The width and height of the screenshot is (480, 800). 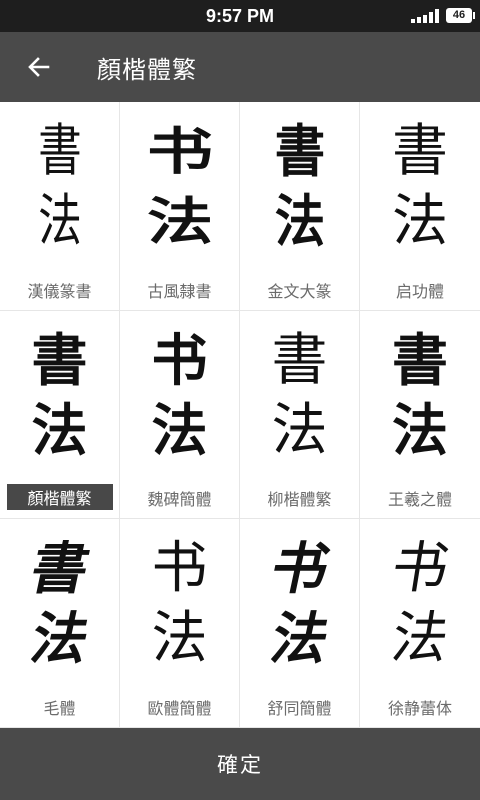 I want to click on font-option-jinwen-dazhuan: 書 法 金文大篆, so click(x=300, y=206).